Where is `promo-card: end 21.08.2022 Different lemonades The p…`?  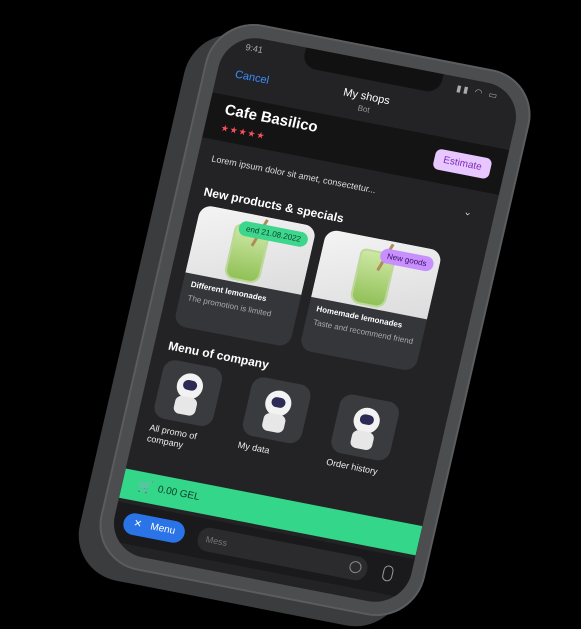 promo-card: end 21.08.2022 Different lemonades The p… is located at coordinates (245, 276).